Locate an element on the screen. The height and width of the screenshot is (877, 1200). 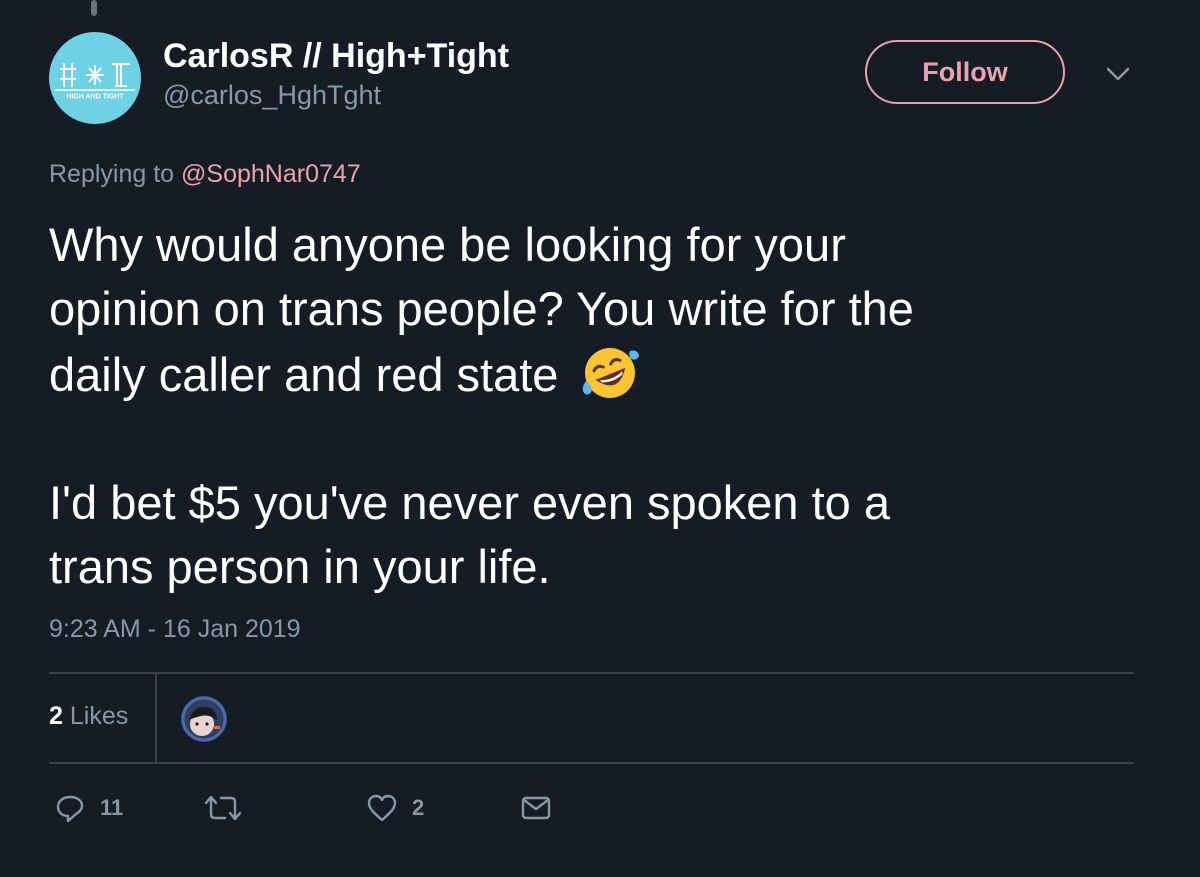
retweet-icon is located at coordinates (223, 808).